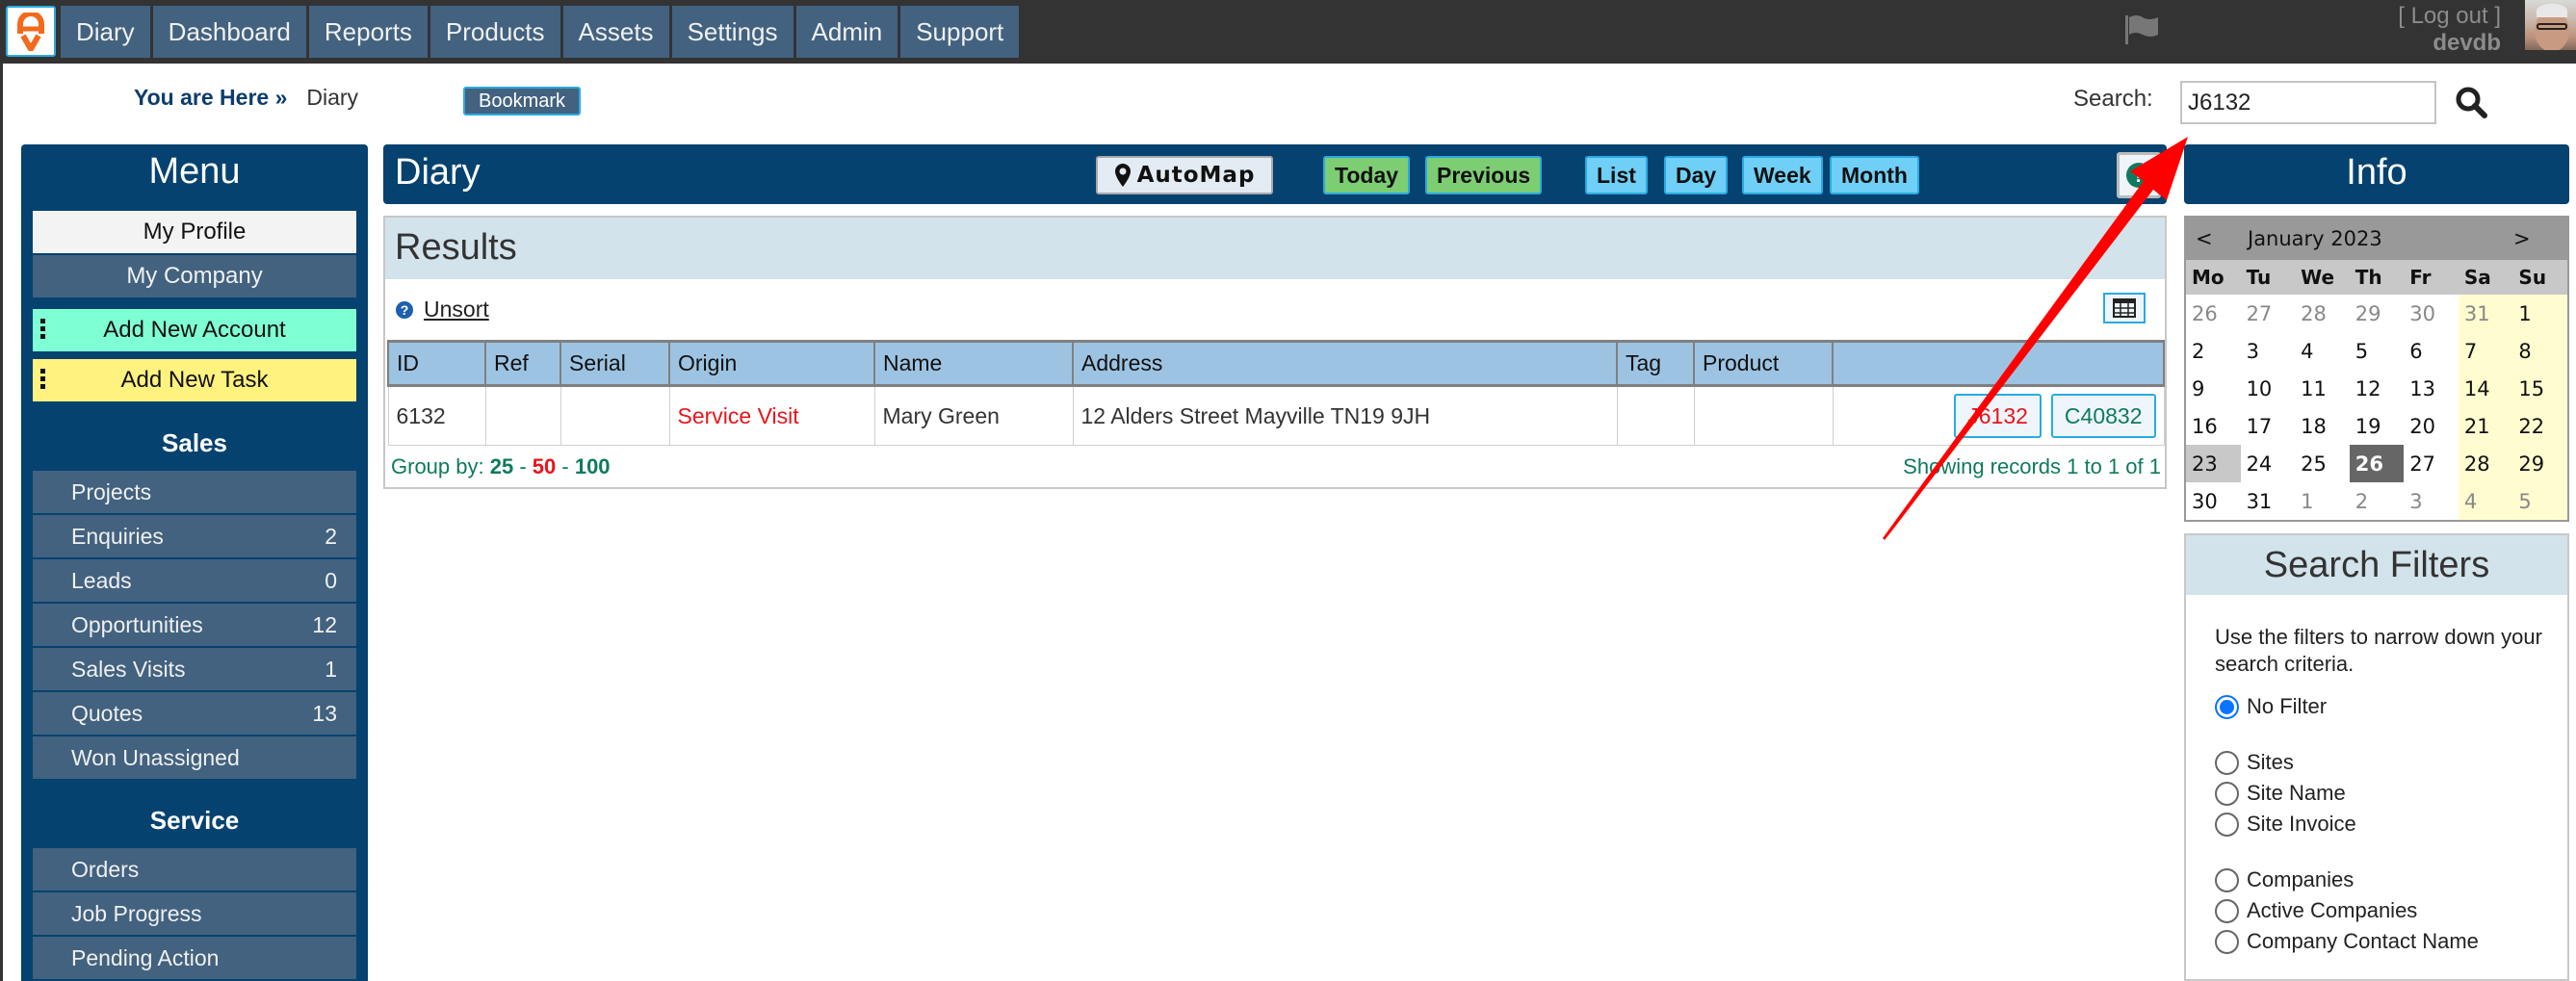 This screenshot has width=2576, height=981. I want to click on calendar-next-button: >, so click(2522, 239).